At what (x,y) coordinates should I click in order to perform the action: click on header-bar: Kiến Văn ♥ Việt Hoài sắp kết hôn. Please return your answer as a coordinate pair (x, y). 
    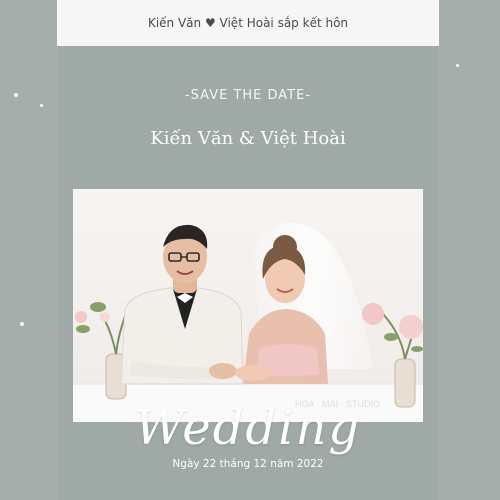
    Looking at the image, I should click on (248, 23).